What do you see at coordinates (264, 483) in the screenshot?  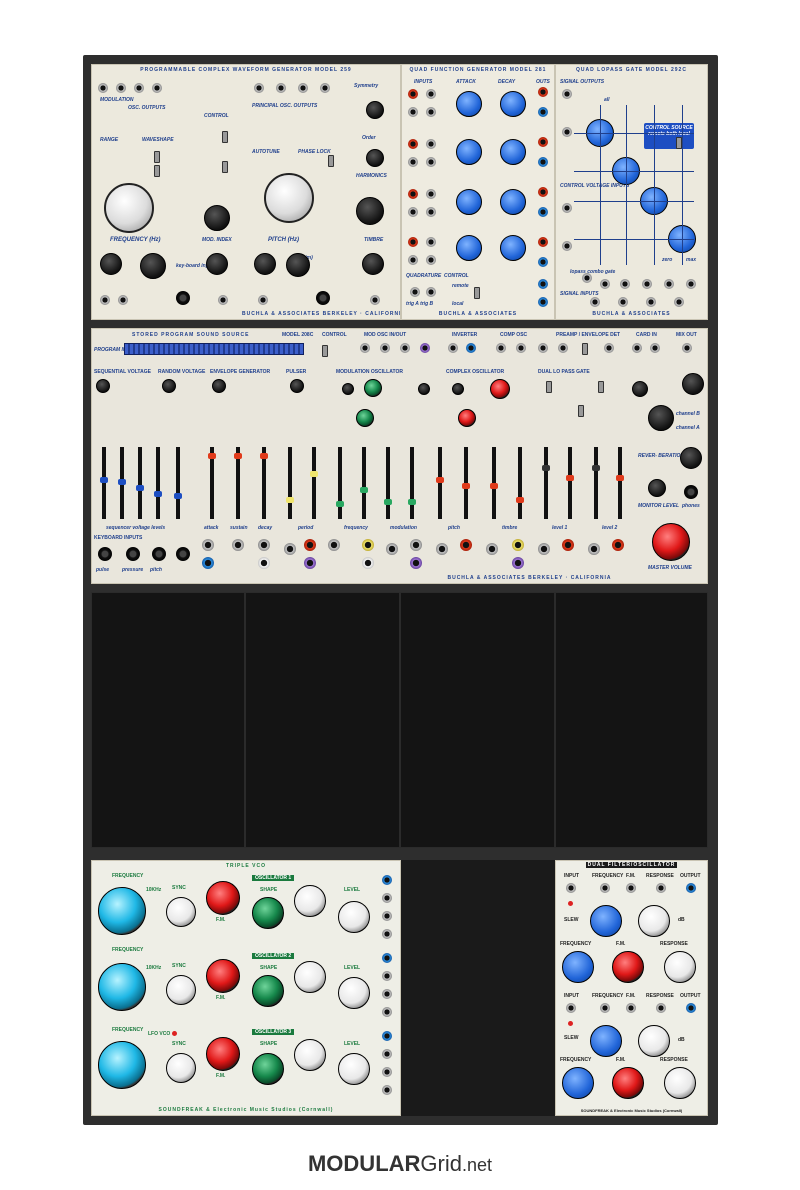 I see `slider-decay` at bounding box center [264, 483].